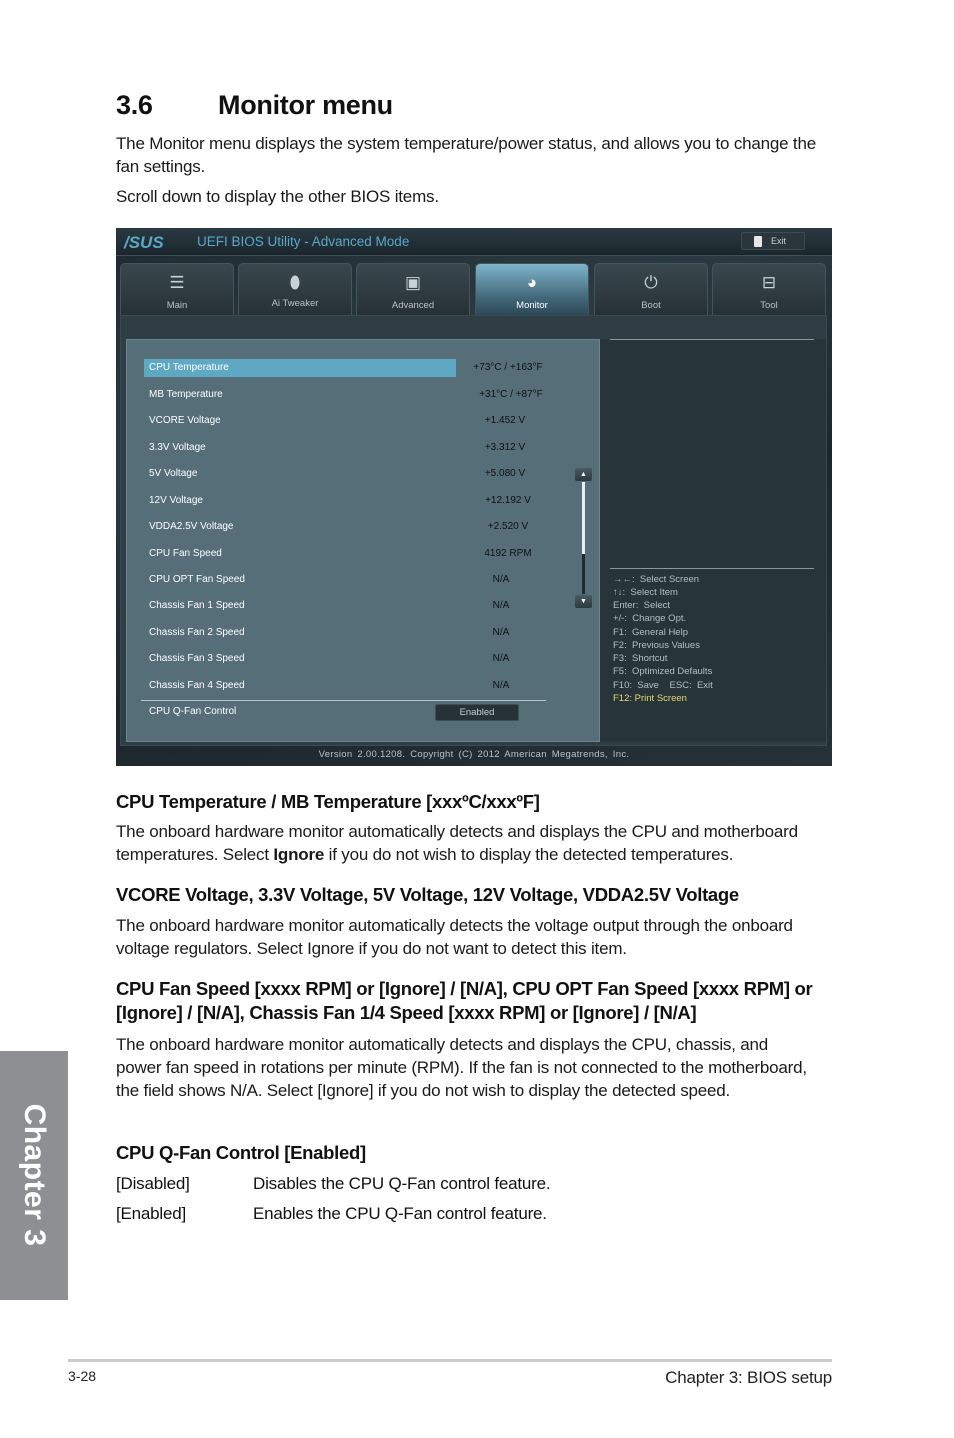 This screenshot has width=954, height=1438. I want to click on chapter-tab-label: Chapter 3, so click(34, 1175).